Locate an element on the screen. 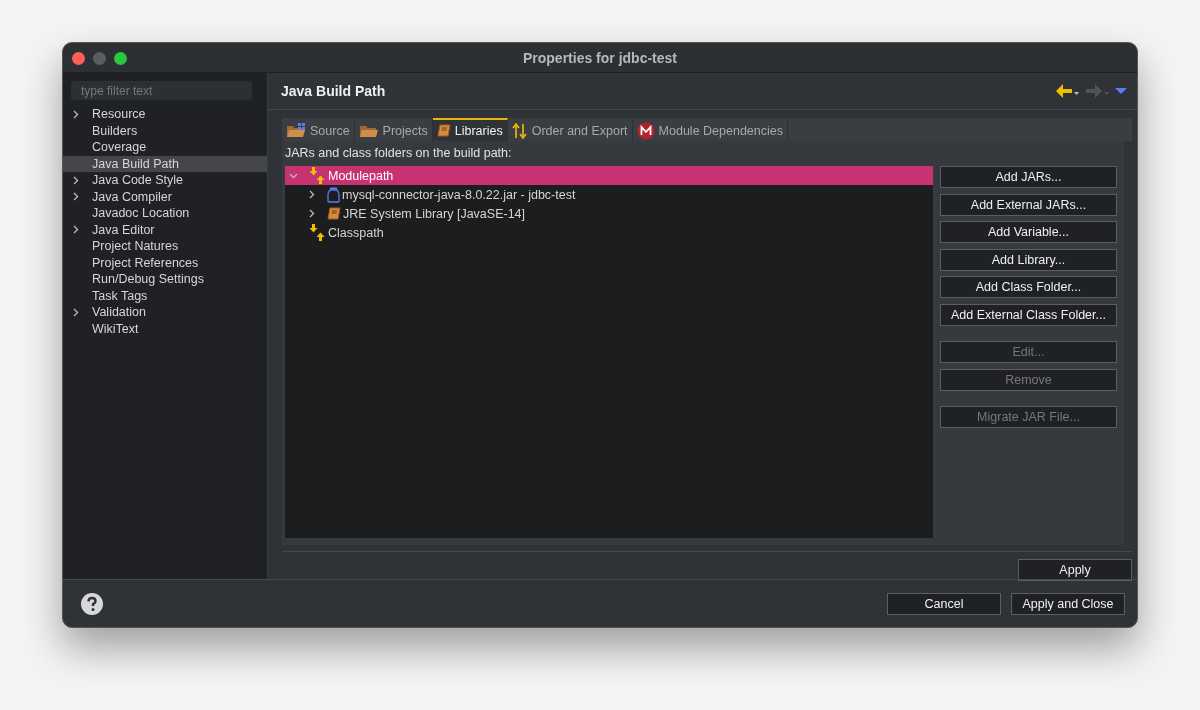 The width and height of the screenshot is (1200, 710). module-icon is located at coordinates (645, 130).